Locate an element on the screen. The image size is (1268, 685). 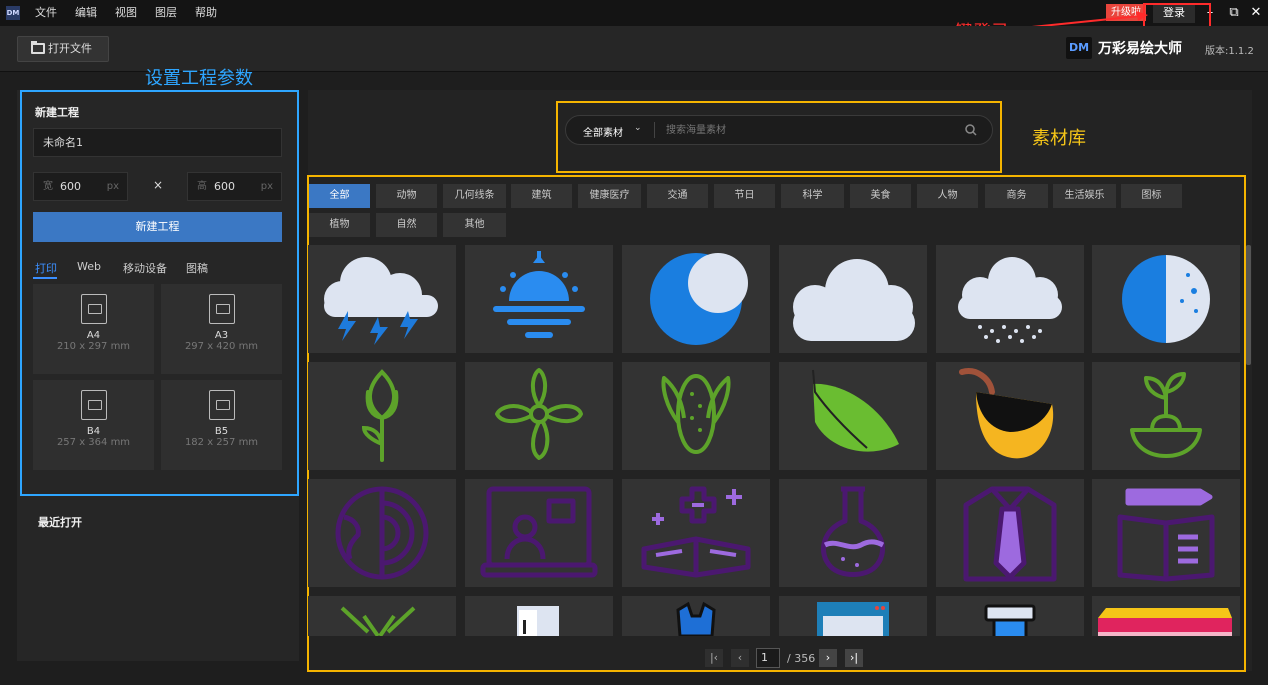
height-input: 高 600 px is located at coordinates (234, 186).